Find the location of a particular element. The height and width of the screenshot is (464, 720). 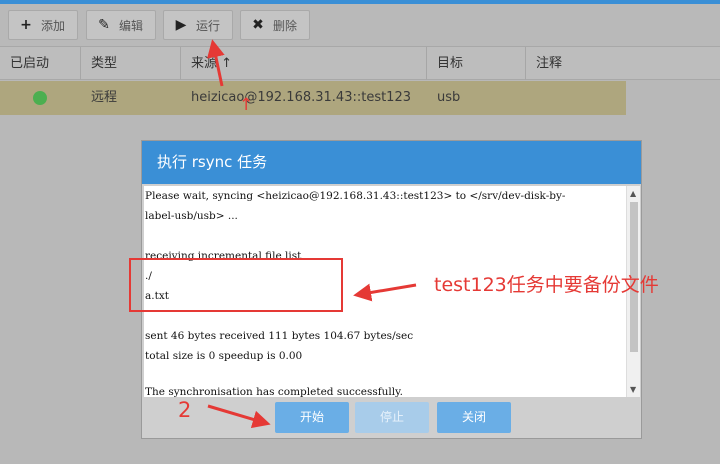

grid-header: 已启动 类型 来源 ↑ 目标 注释 is located at coordinates (360, 63).